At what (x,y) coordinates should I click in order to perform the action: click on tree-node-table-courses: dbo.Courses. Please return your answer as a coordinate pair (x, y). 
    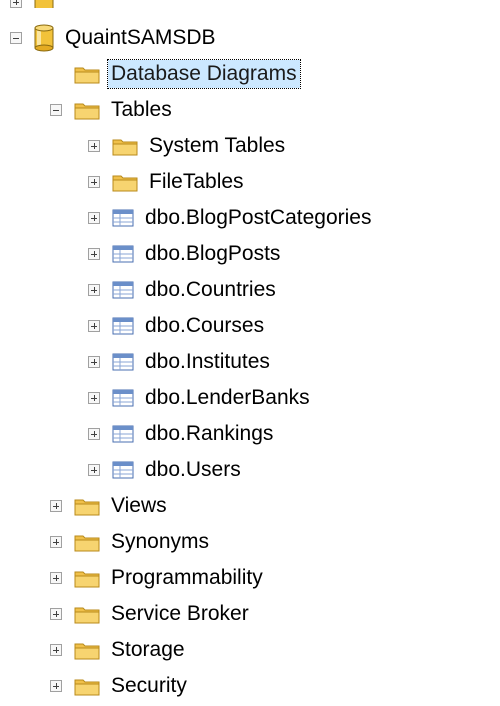
    Looking at the image, I should click on (177, 326).